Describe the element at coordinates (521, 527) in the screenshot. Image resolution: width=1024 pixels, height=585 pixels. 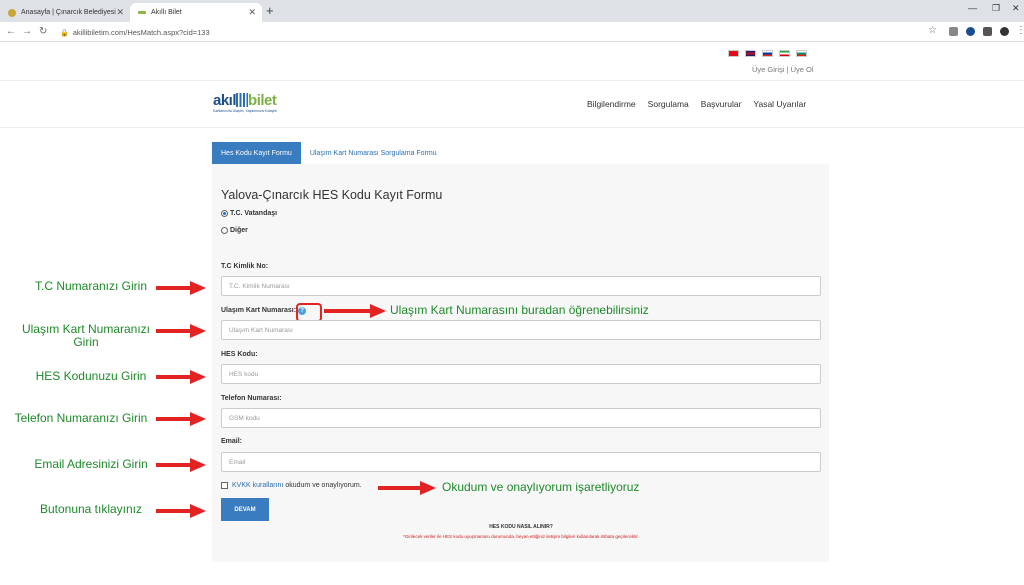
I see `hes-how-link: HES KODU NASIL ALINIR?` at that location.